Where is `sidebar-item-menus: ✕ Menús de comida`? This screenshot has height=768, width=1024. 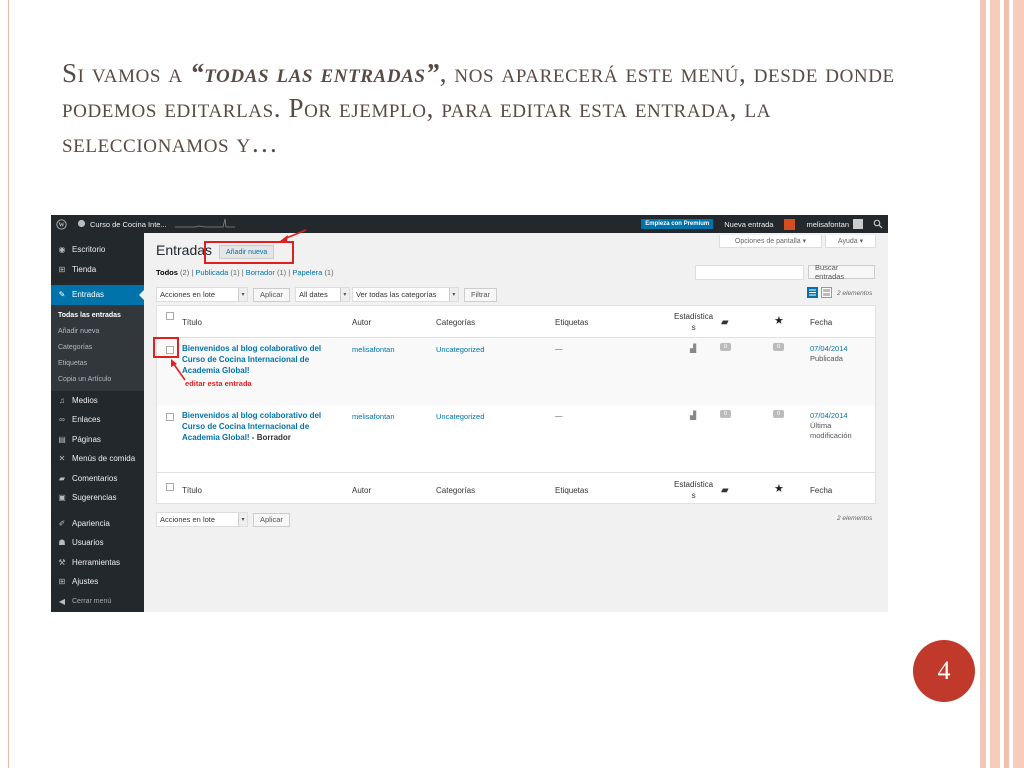
sidebar-item-menus: ✕ Menús de comida is located at coordinates (97, 459).